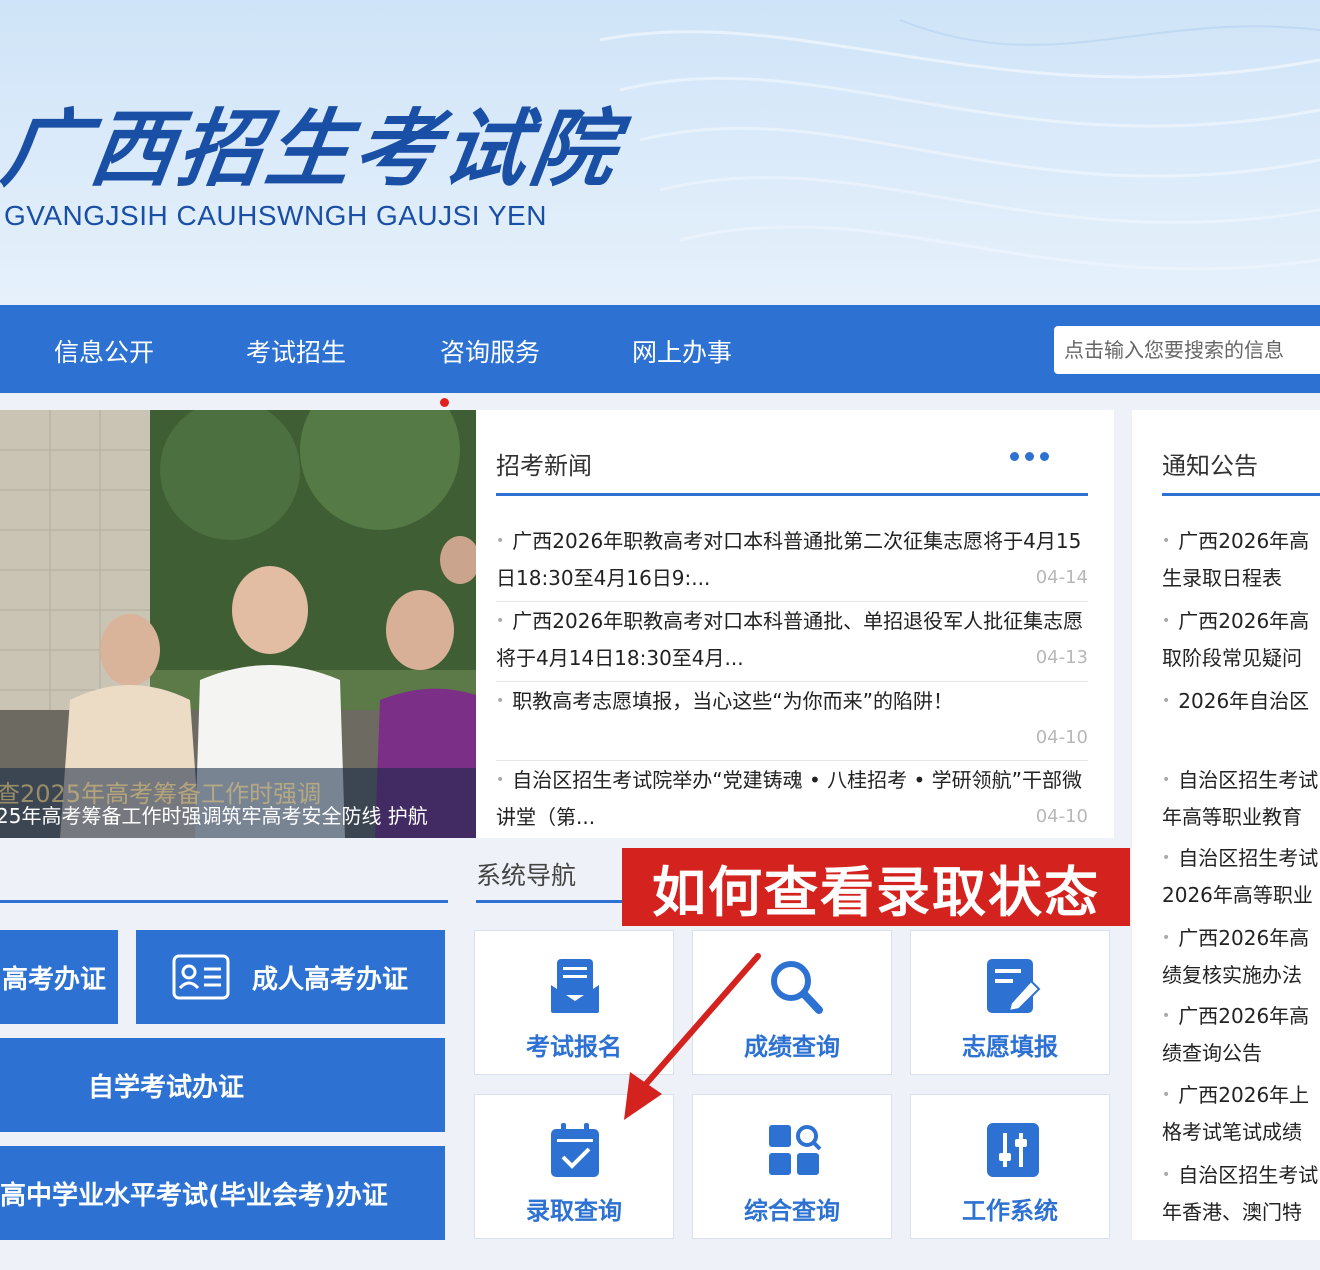  Describe the element at coordinates (224, 901) in the screenshot. I see `left-section-underline` at that location.